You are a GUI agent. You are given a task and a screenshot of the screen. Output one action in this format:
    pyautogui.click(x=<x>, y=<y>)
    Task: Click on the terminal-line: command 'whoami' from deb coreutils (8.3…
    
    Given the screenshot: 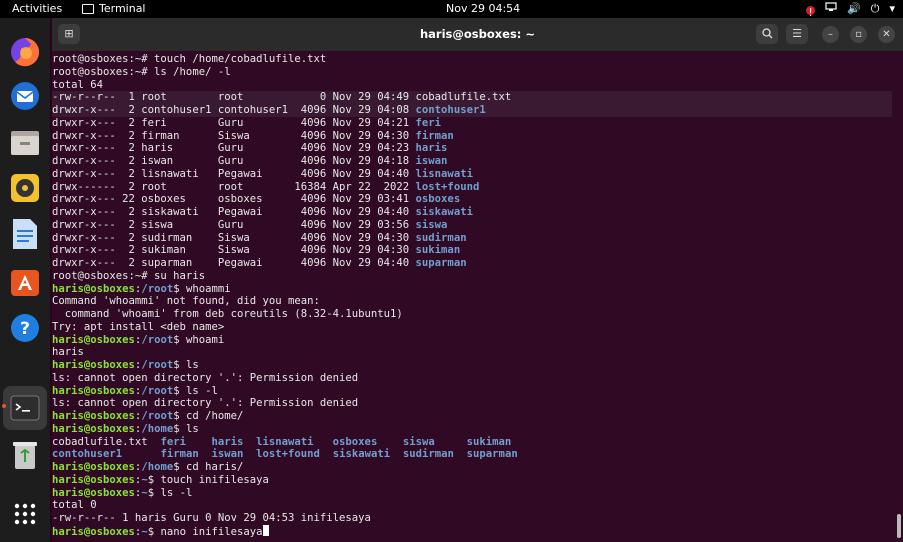 What is the action you would take?
    pyautogui.click(x=227, y=314)
    